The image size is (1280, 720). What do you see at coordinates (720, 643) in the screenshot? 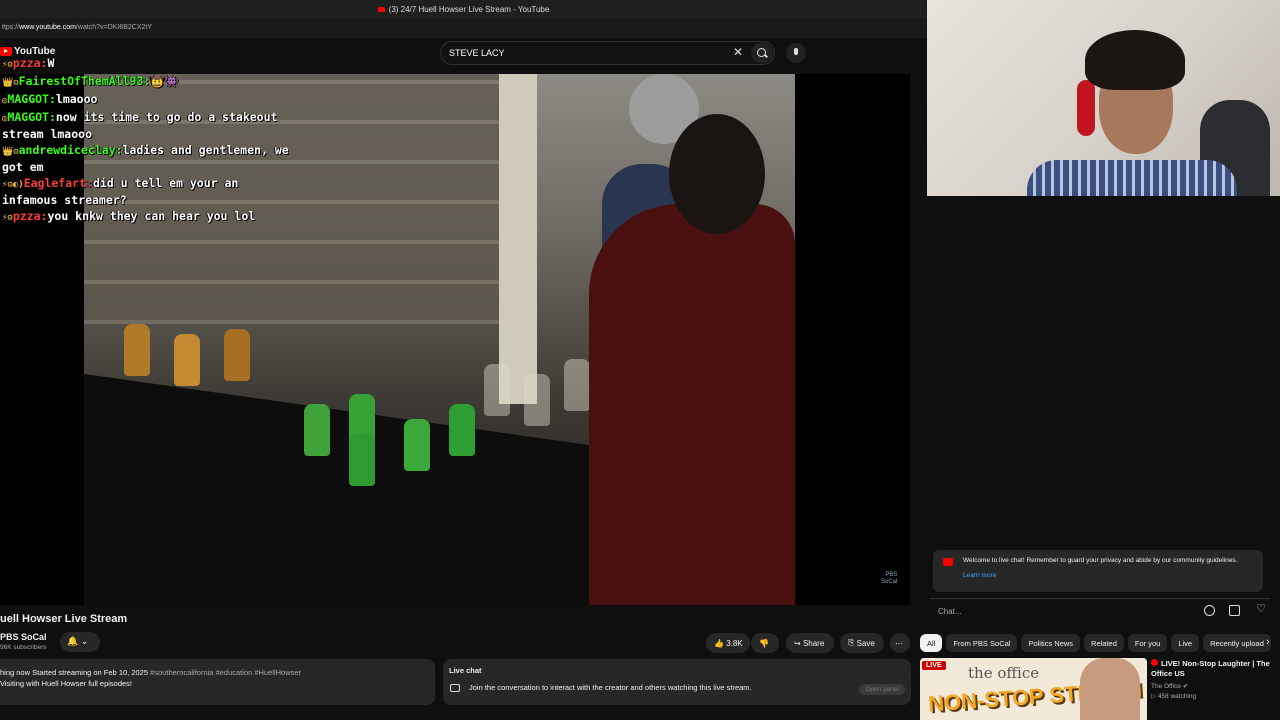
I see `thumbs-up-icon: 👍` at bounding box center [720, 643].